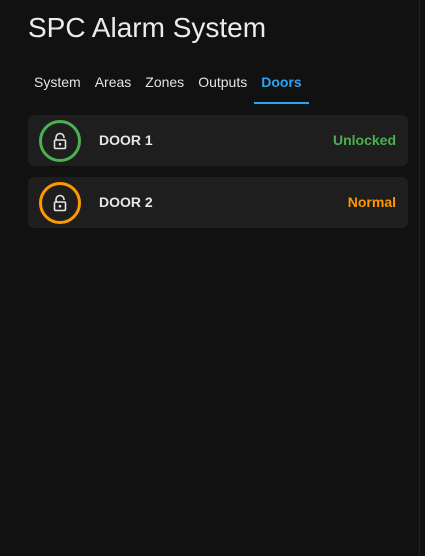 This screenshot has width=425, height=556. What do you see at coordinates (57, 84) in the screenshot?
I see `tab-system: System` at bounding box center [57, 84].